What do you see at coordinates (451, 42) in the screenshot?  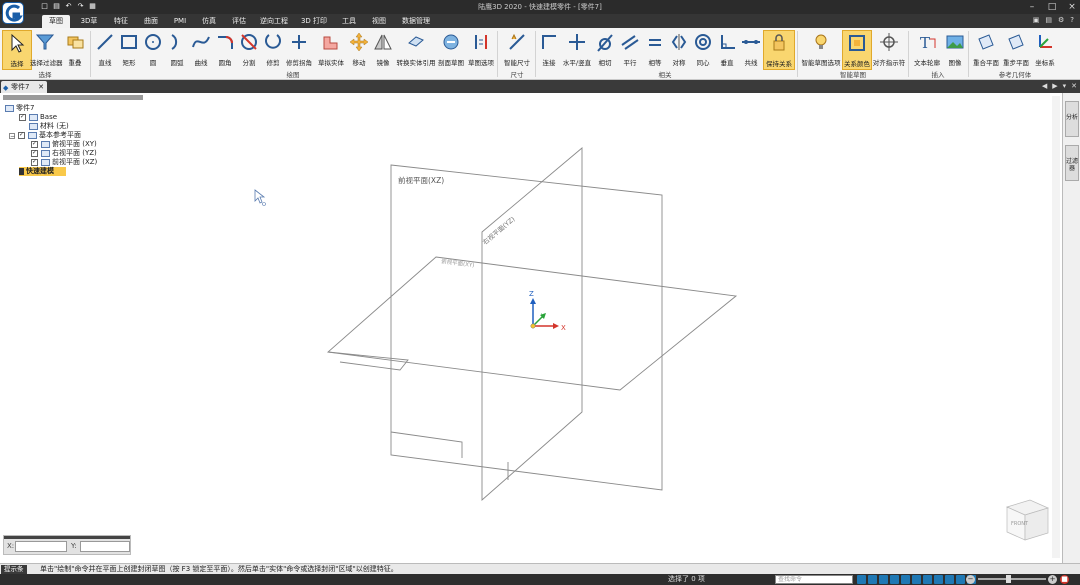 I see `section-sketch-icon` at bounding box center [451, 42].